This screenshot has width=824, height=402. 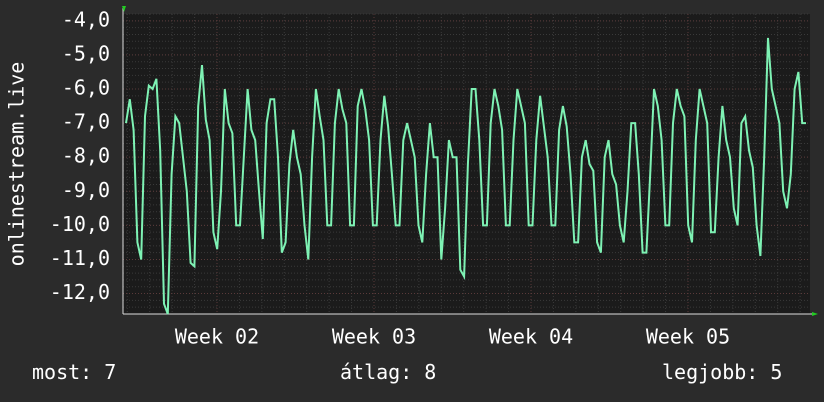 What do you see at coordinates (531, 337) in the screenshot?
I see `x-tick-label: Week 04` at bounding box center [531, 337].